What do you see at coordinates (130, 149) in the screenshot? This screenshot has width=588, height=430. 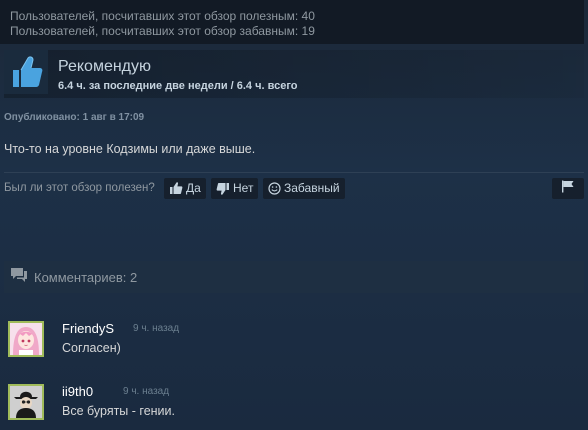 I see `review-text: Что-то на уровне Кодзимы или даже выше.` at bounding box center [130, 149].